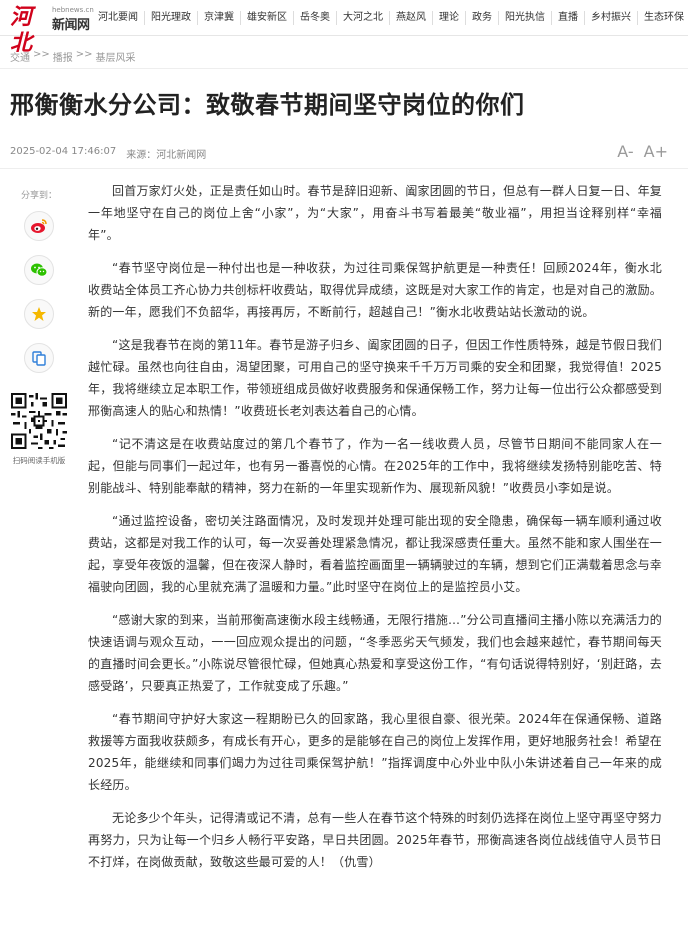 The image size is (688, 935). What do you see at coordinates (63, 56) in the screenshot?
I see `breadcrumb-link: 播报` at bounding box center [63, 56].